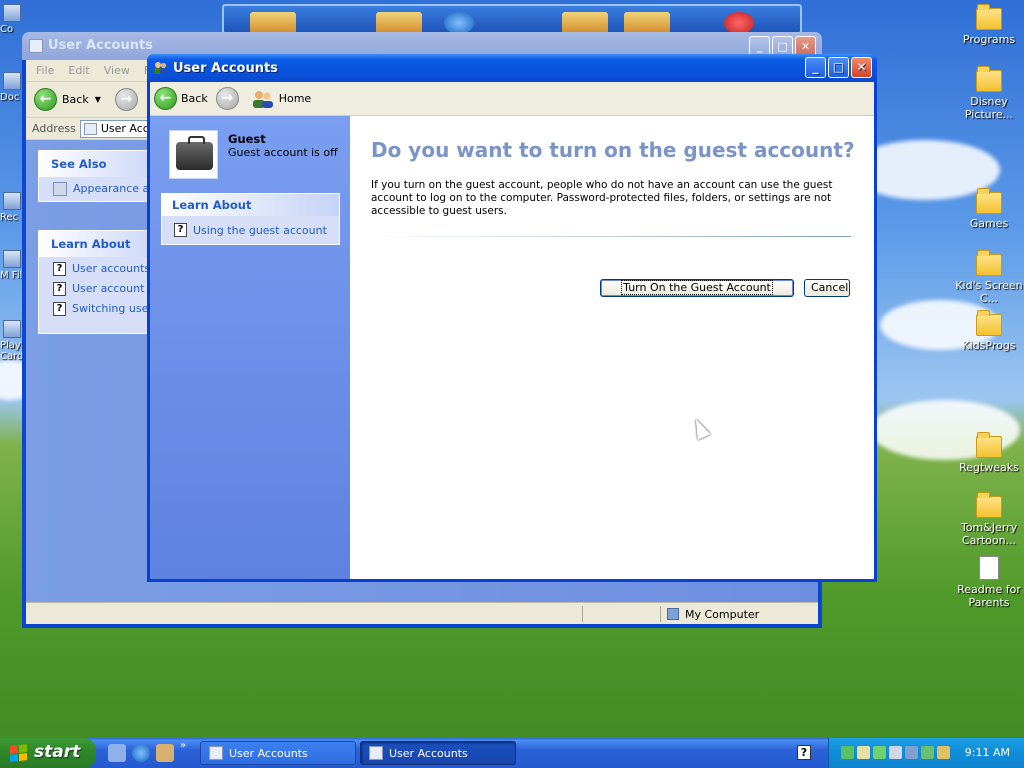  I want to click on desktop-icon-kidsprogs: KidsProgs, so click(989, 331).